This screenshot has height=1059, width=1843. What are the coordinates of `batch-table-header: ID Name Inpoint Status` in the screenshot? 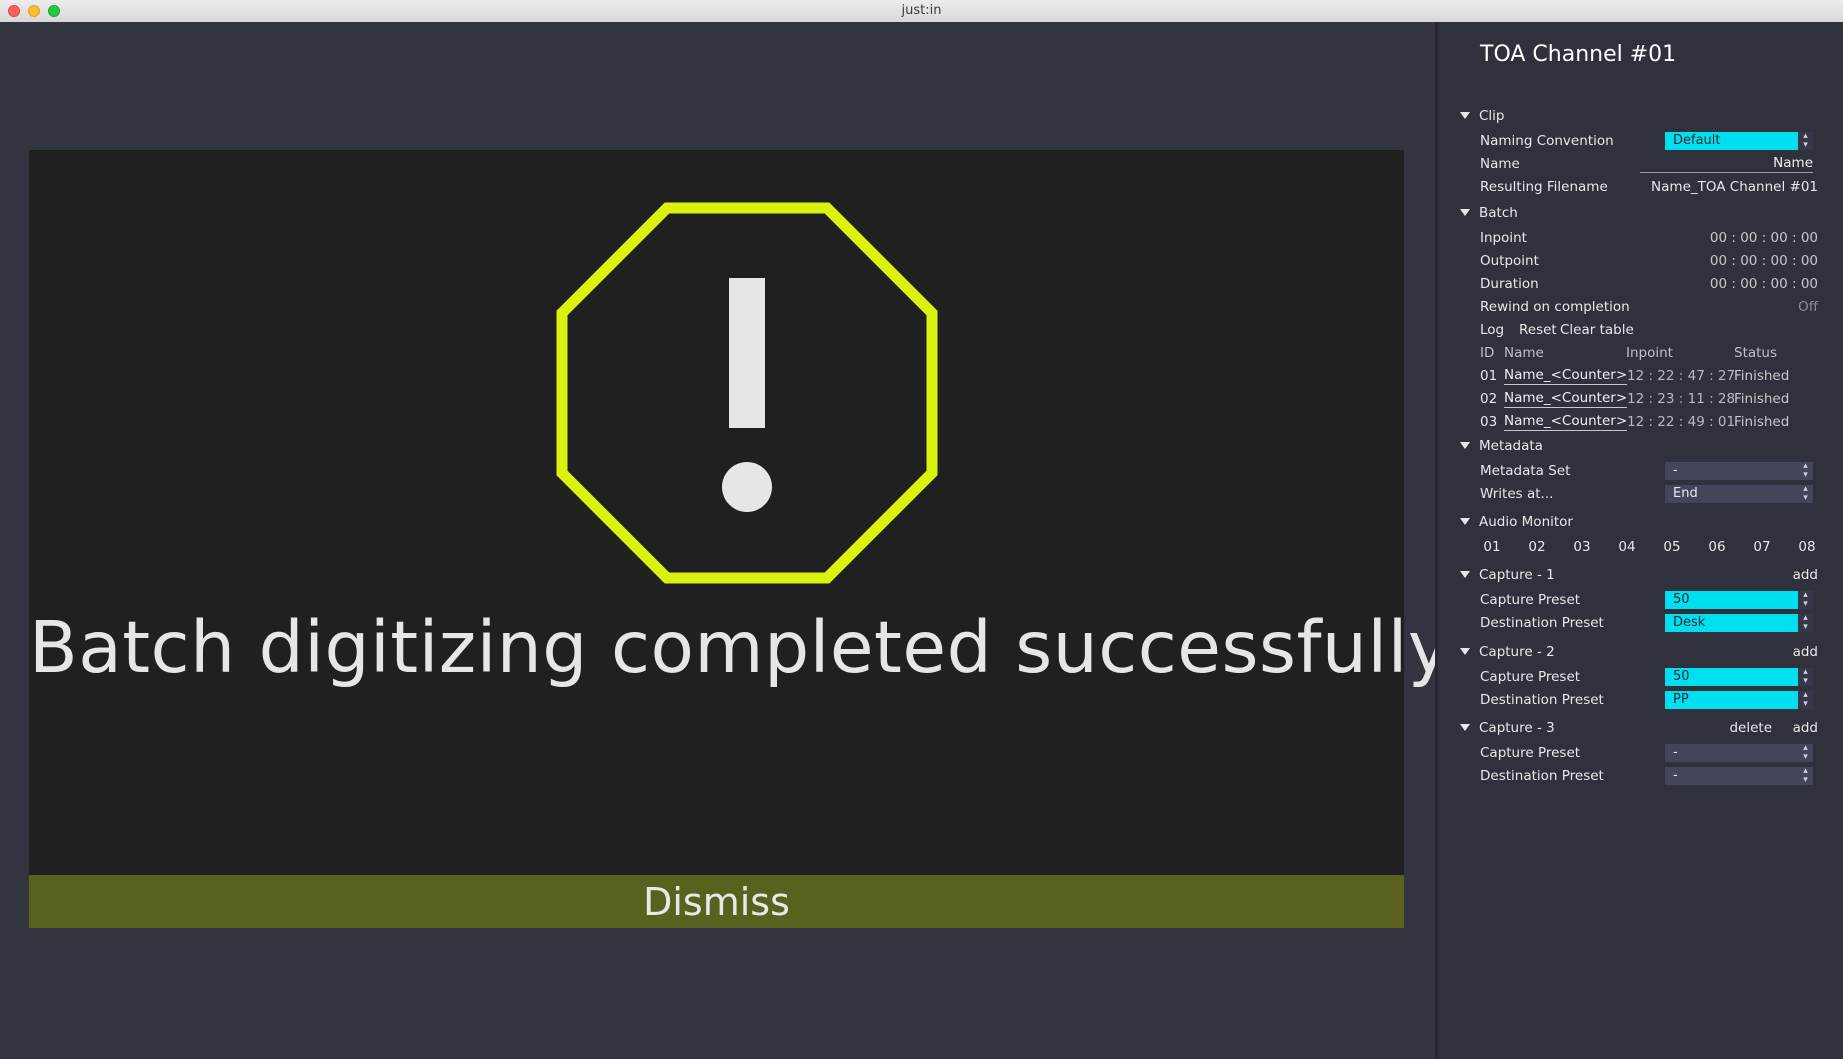 It's located at (1640, 353).